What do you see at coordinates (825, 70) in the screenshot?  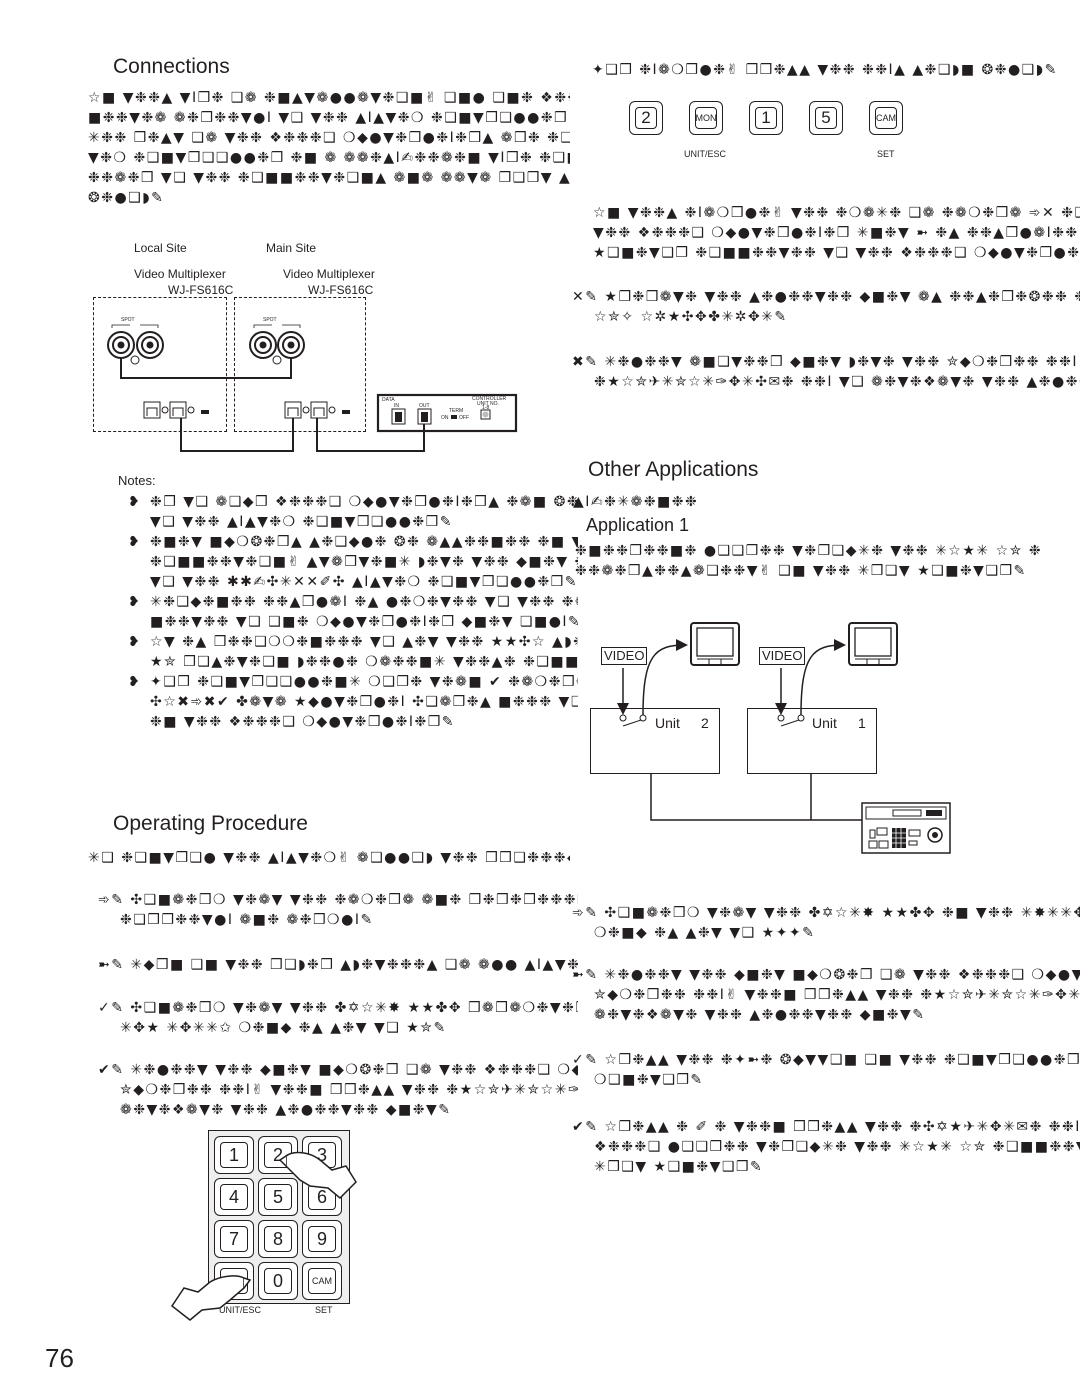 I see `setup-intro: ✦❑❒ ❉I❁❍❒●❉✌ ❒❒❉▲▲ ▼❉❉ ❉❉I▲ ▲❉❑◗■ ❂❉●❑◗✎` at bounding box center [825, 70].